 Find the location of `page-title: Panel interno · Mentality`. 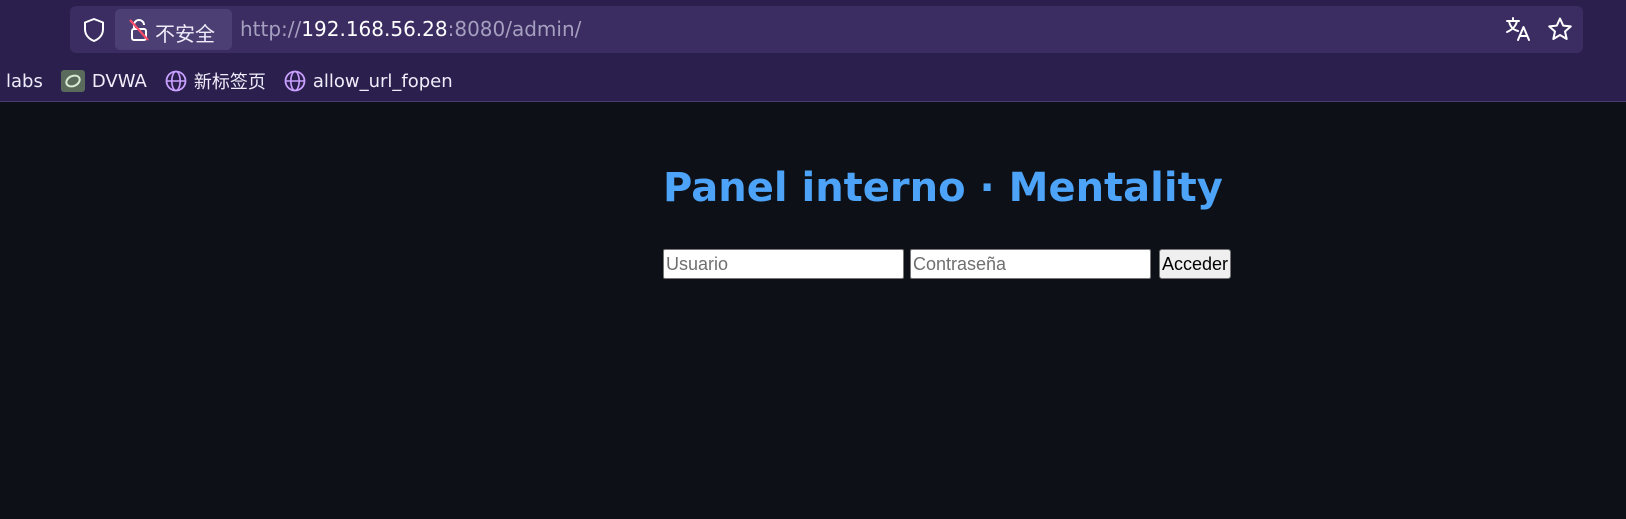

page-title: Panel interno · Mentality is located at coordinates (943, 188).